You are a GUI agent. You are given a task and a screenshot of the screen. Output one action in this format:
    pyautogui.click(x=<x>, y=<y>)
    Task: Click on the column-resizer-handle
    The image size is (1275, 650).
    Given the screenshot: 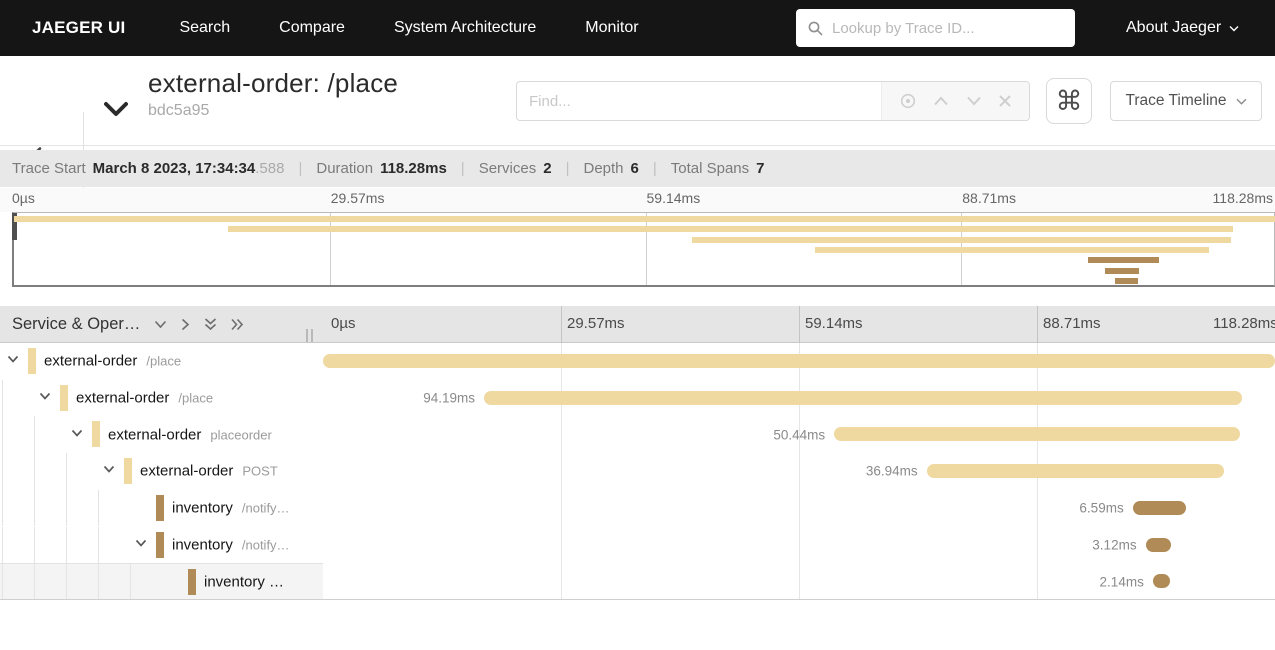 What is the action you would take?
    pyautogui.click(x=309, y=335)
    